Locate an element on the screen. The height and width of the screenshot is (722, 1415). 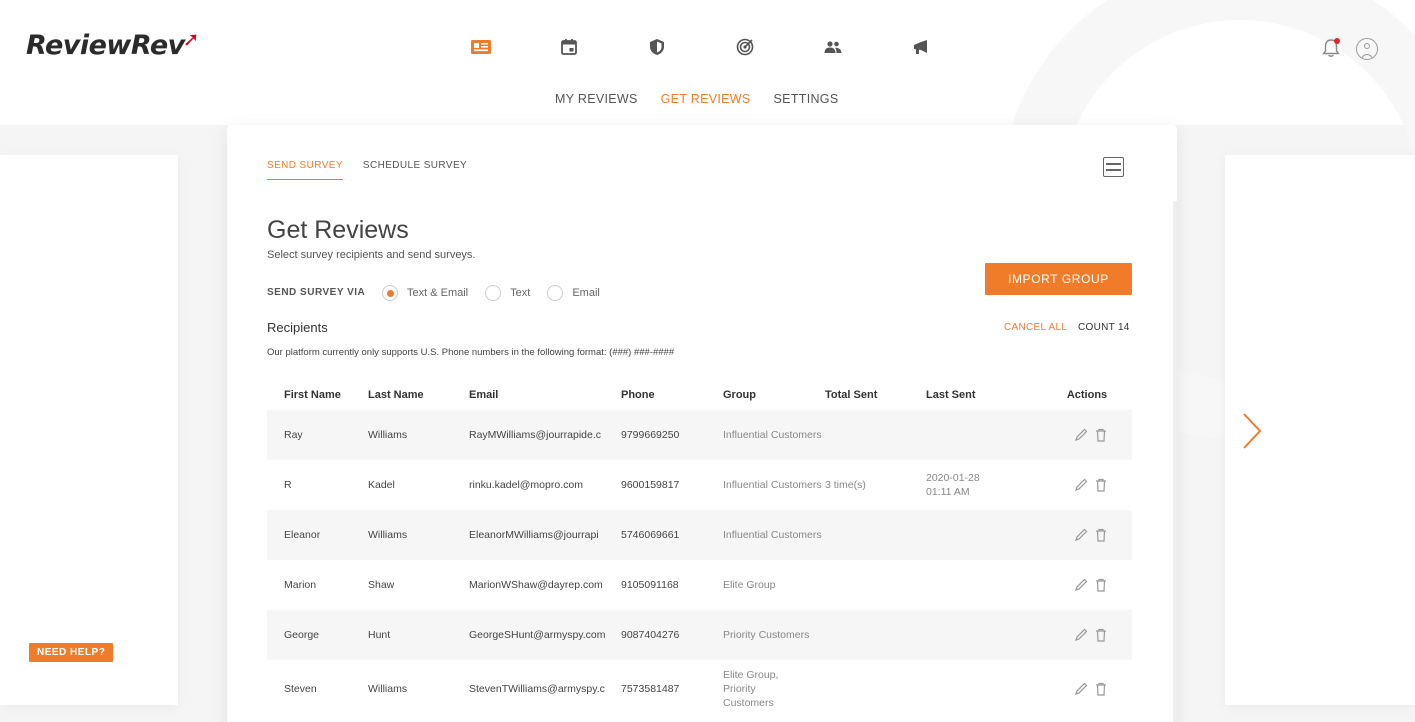
cell-email: RayMWilliams@jourrapide.c is located at coordinates (535, 435).